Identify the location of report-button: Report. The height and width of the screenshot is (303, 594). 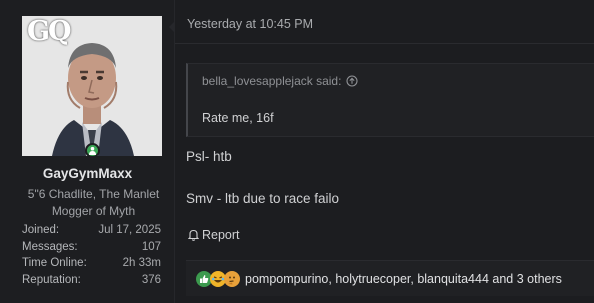
(214, 235).